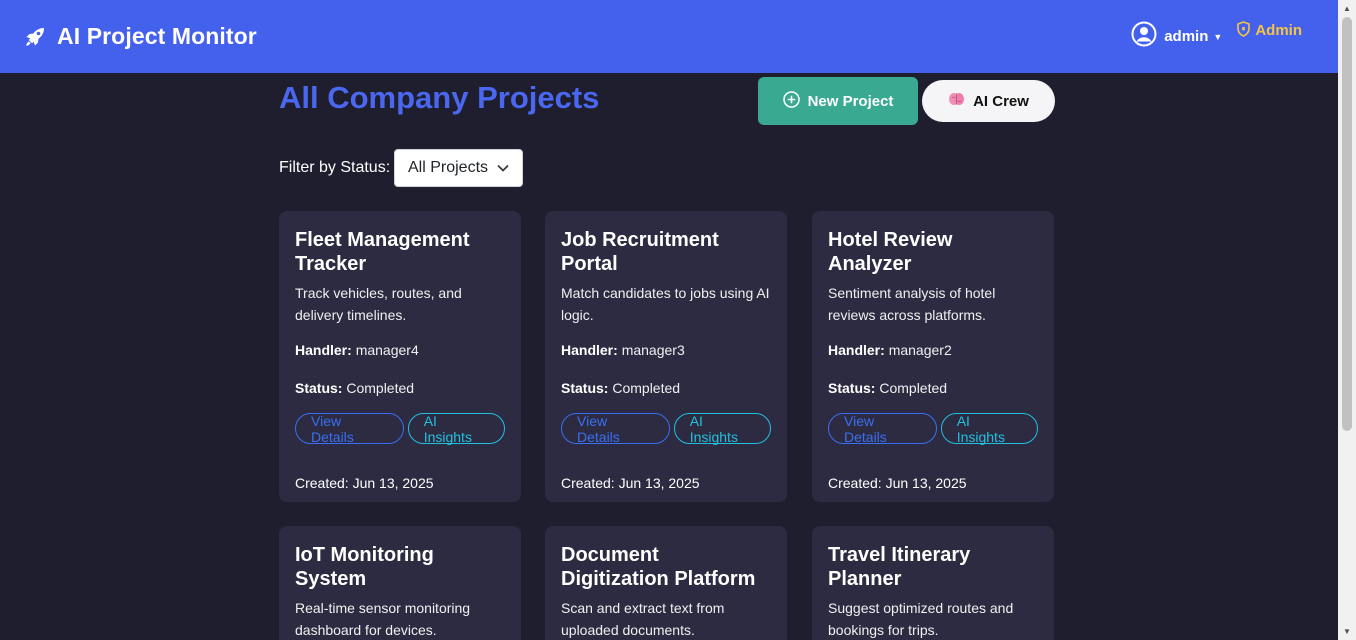 The width and height of the screenshot is (1356, 640). Describe the element at coordinates (791, 101) in the screenshot. I see `plus-circle-icon` at that location.